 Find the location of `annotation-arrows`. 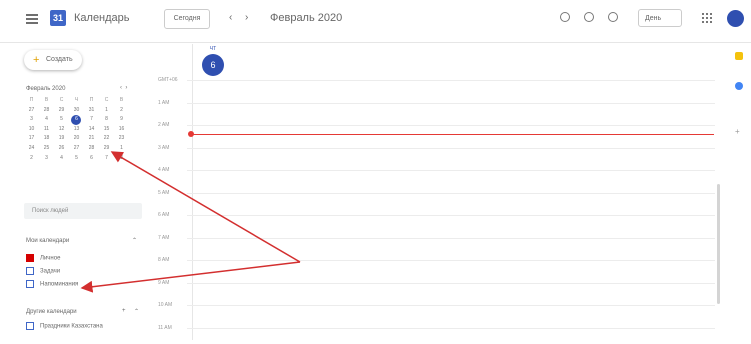

annotation-arrows is located at coordinates (190, 222).